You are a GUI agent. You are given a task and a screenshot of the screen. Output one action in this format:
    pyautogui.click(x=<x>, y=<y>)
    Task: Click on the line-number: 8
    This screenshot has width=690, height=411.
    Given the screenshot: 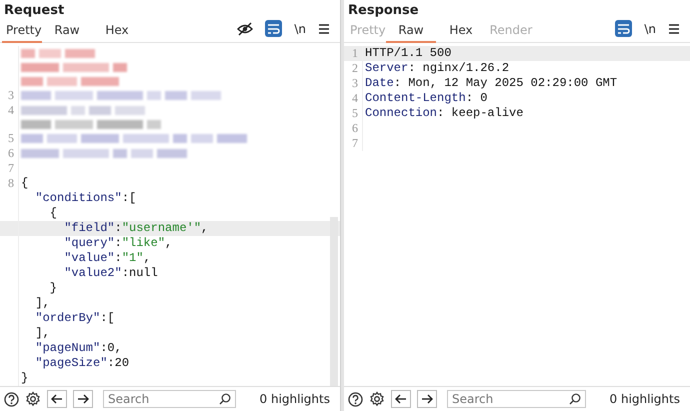 What is the action you would take?
    pyautogui.click(x=11, y=183)
    